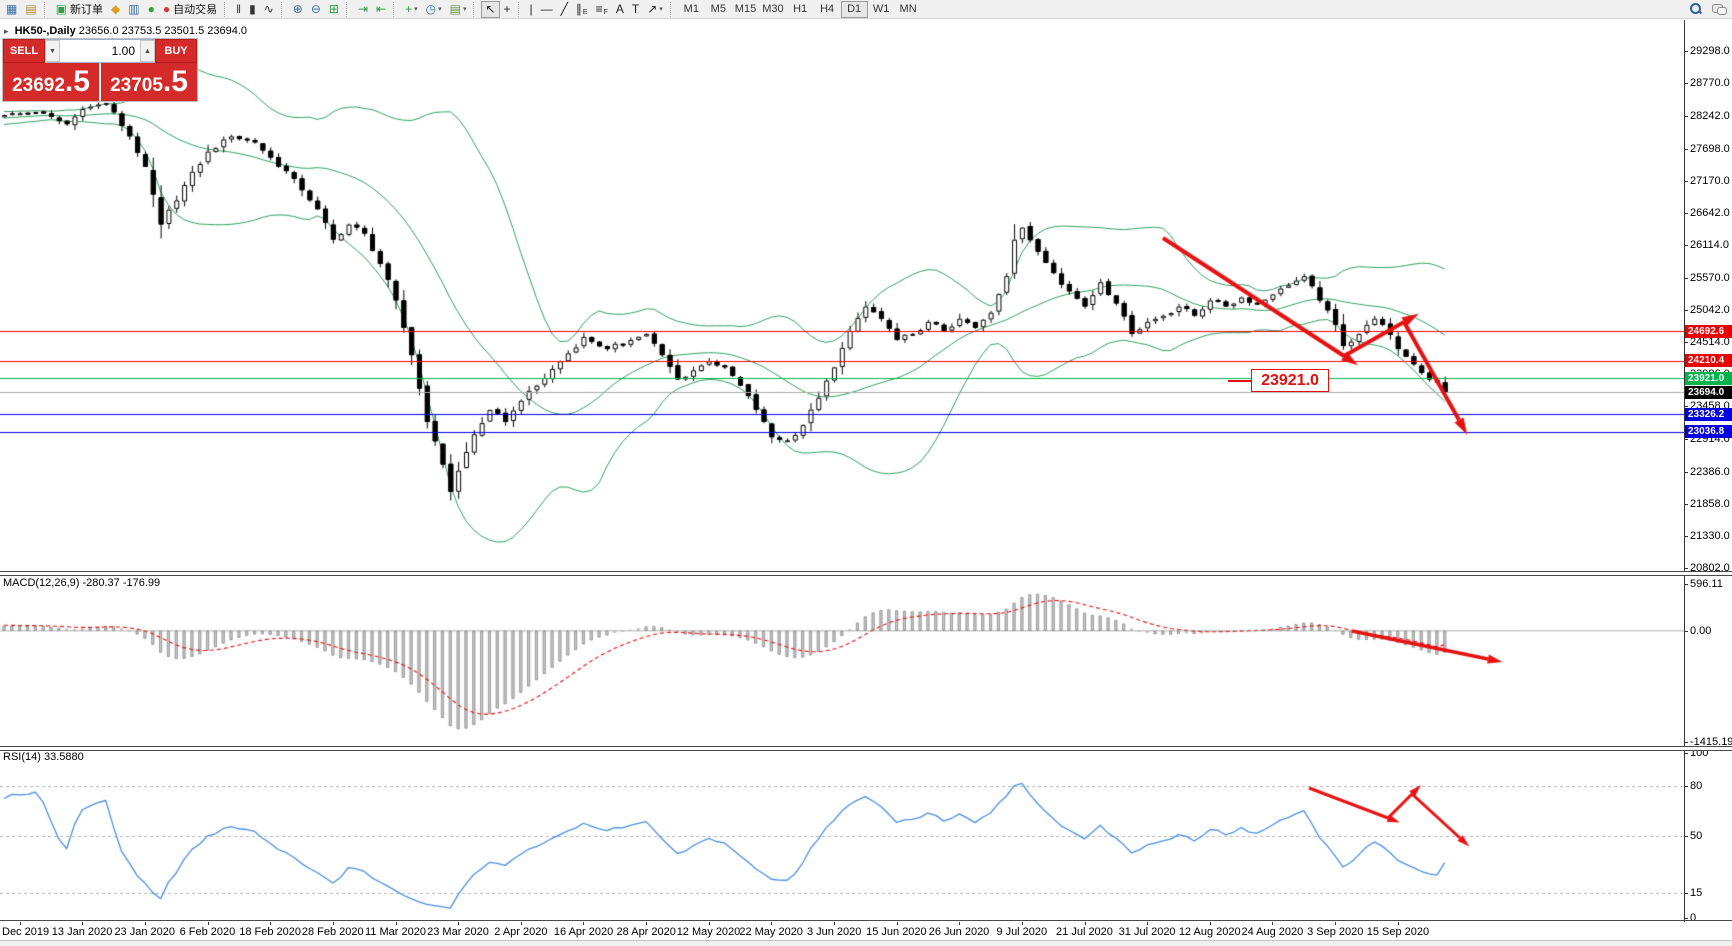 This screenshot has width=1732, height=946. Describe the element at coordinates (800, 9) in the screenshot. I see `timeframe-h1-button: H1` at that location.